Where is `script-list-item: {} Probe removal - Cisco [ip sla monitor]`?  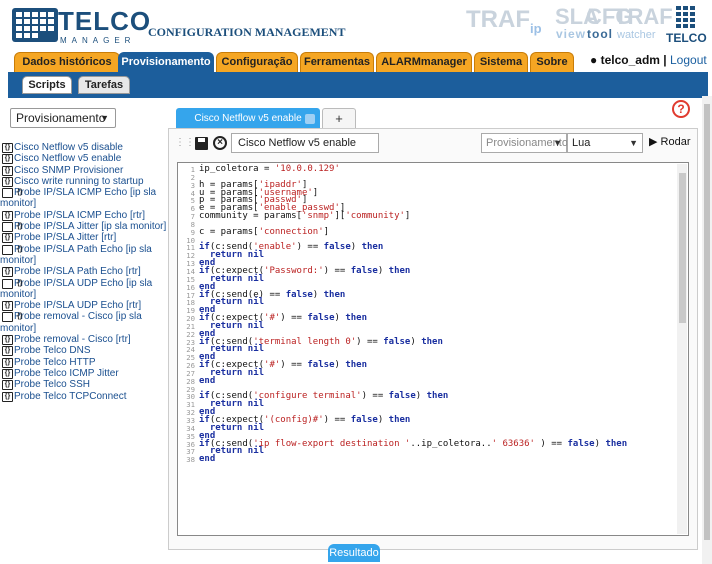 script-list-item: {} Probe removal - Cisco [ip sla monitor] is located at coordinates (84, 322).